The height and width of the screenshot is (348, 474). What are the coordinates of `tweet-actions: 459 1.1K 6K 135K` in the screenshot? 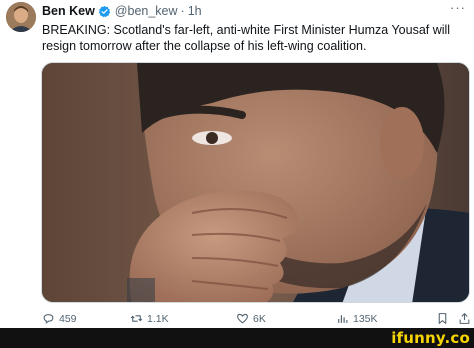 It's located at (237, 320).